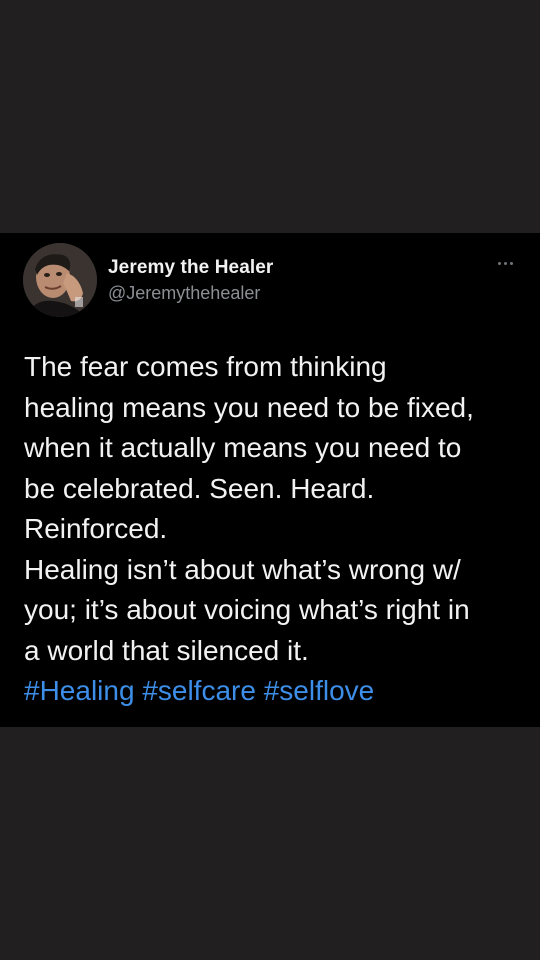  What do you see at coordinates (205, 366) in the screenshot?
I see `tweet-text-line: The fear comes from thinking` at bounding box center [205, 366].